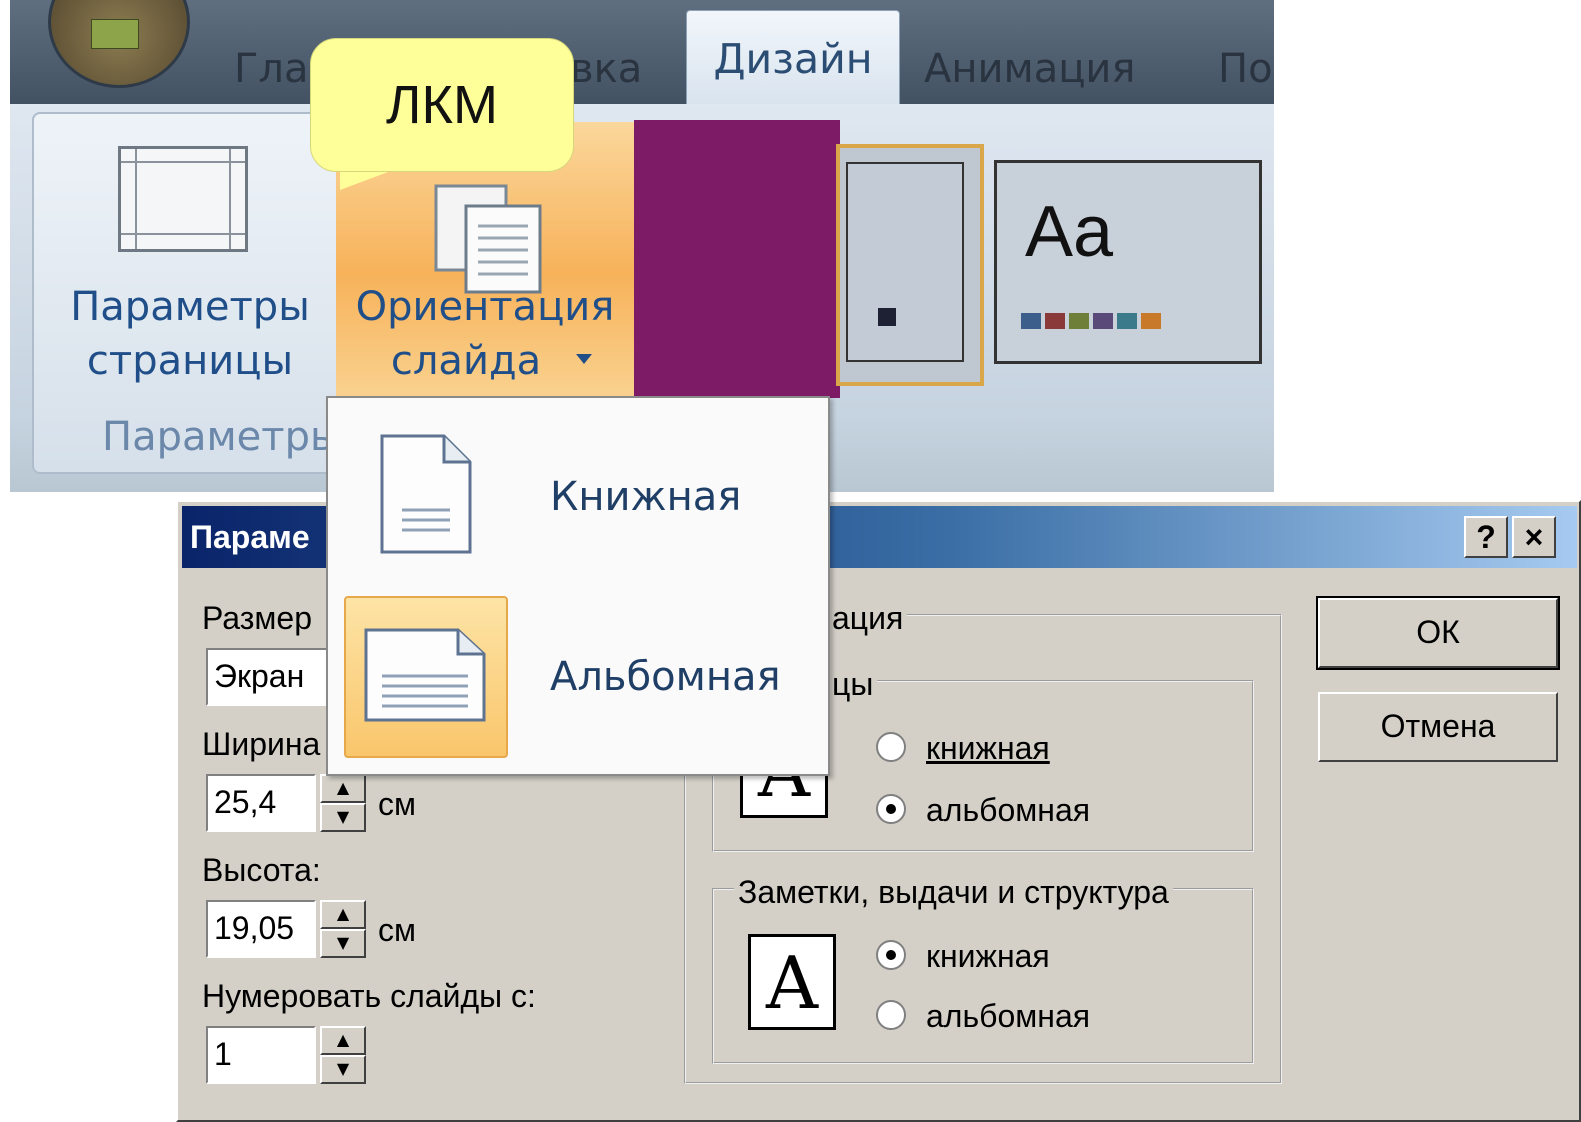  What do you see at coordinates (1029, 69) in the screenshot?
I see `tab-animation: Анимация` at bounding box center [1029, 69].